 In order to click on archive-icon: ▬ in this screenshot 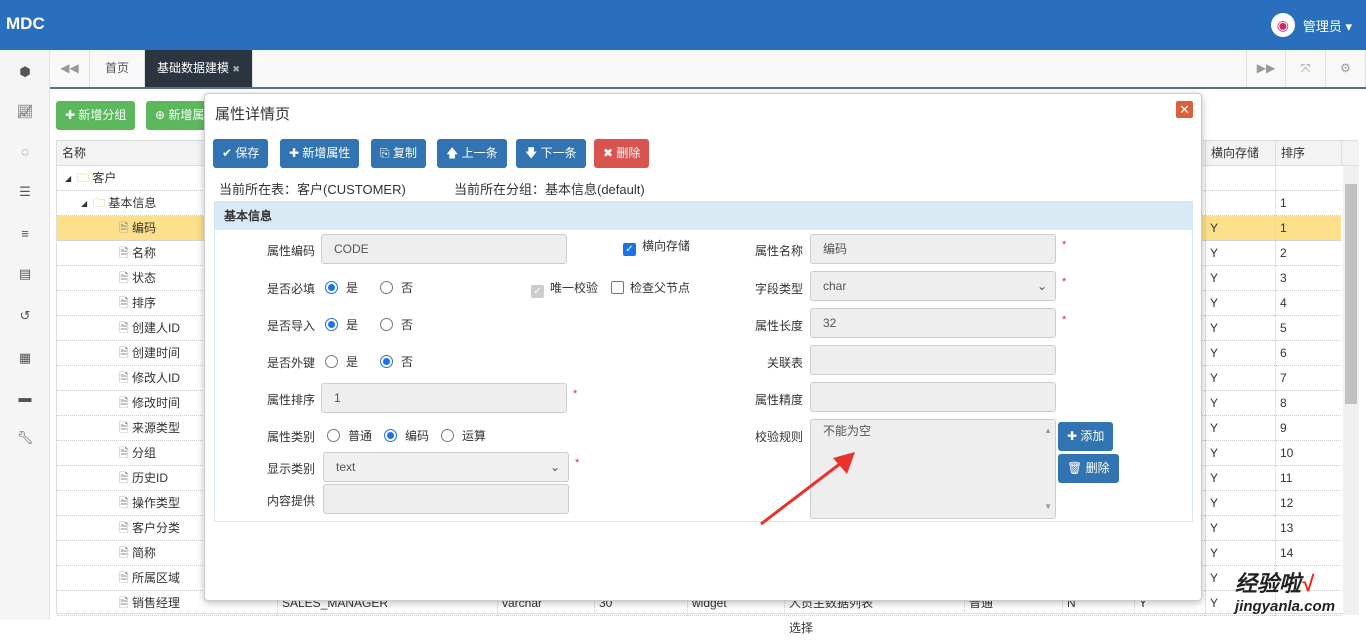, I will do `click(25, 397)`.